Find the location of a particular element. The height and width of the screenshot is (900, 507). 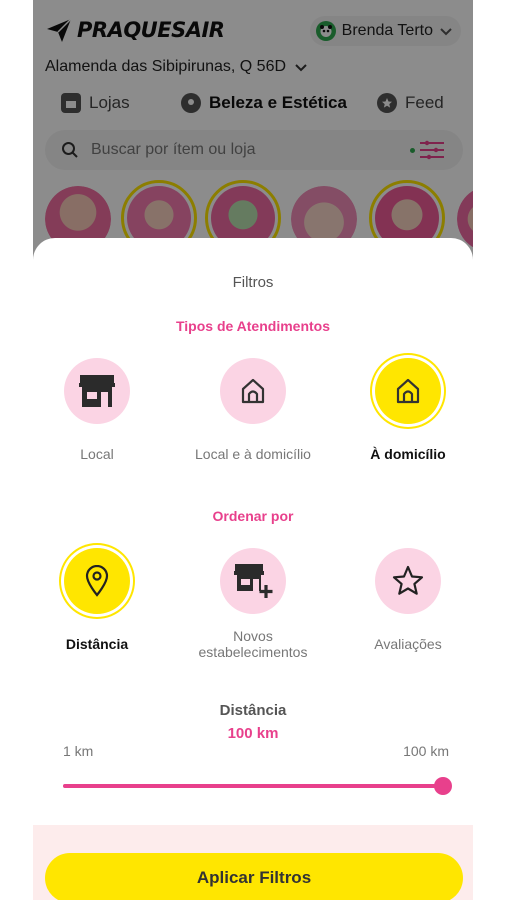

attendance-option-local-domicilio: Local e à domicílio is located at coordinates (253, 410).